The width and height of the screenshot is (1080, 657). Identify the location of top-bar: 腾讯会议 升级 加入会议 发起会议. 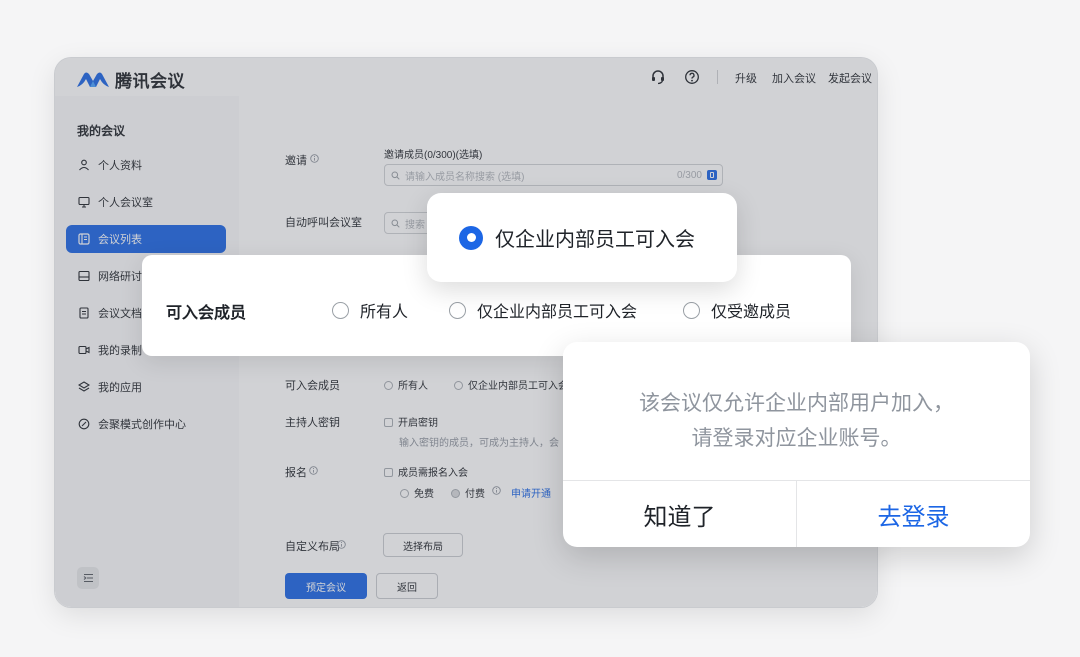
(466, 77).